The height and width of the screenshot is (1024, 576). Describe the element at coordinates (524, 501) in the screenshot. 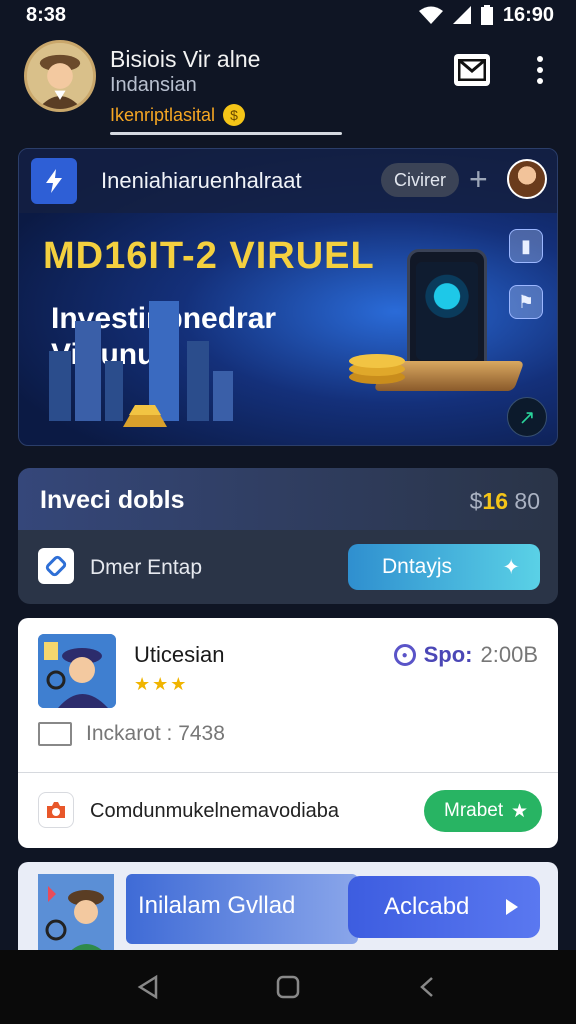

I see `amount-suffix: 80` at that location.